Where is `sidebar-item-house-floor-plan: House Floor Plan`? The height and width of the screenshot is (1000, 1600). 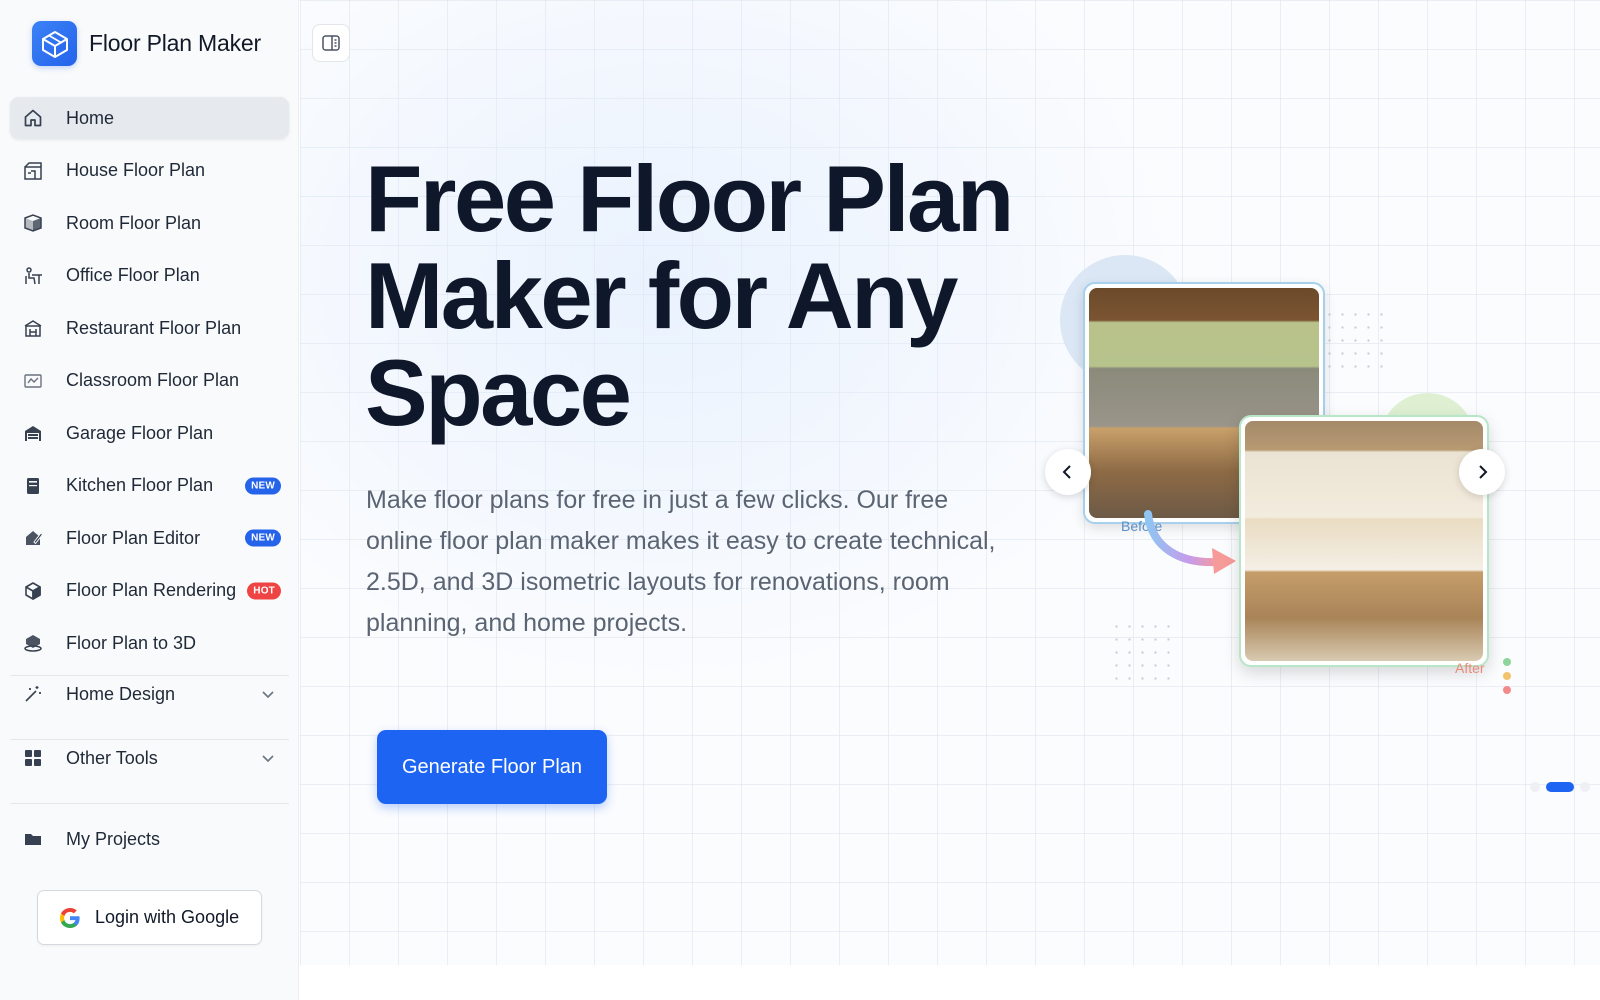 sidebar-item-house-floor-plan: House Floor Plan is located at coordinates (149, 171).